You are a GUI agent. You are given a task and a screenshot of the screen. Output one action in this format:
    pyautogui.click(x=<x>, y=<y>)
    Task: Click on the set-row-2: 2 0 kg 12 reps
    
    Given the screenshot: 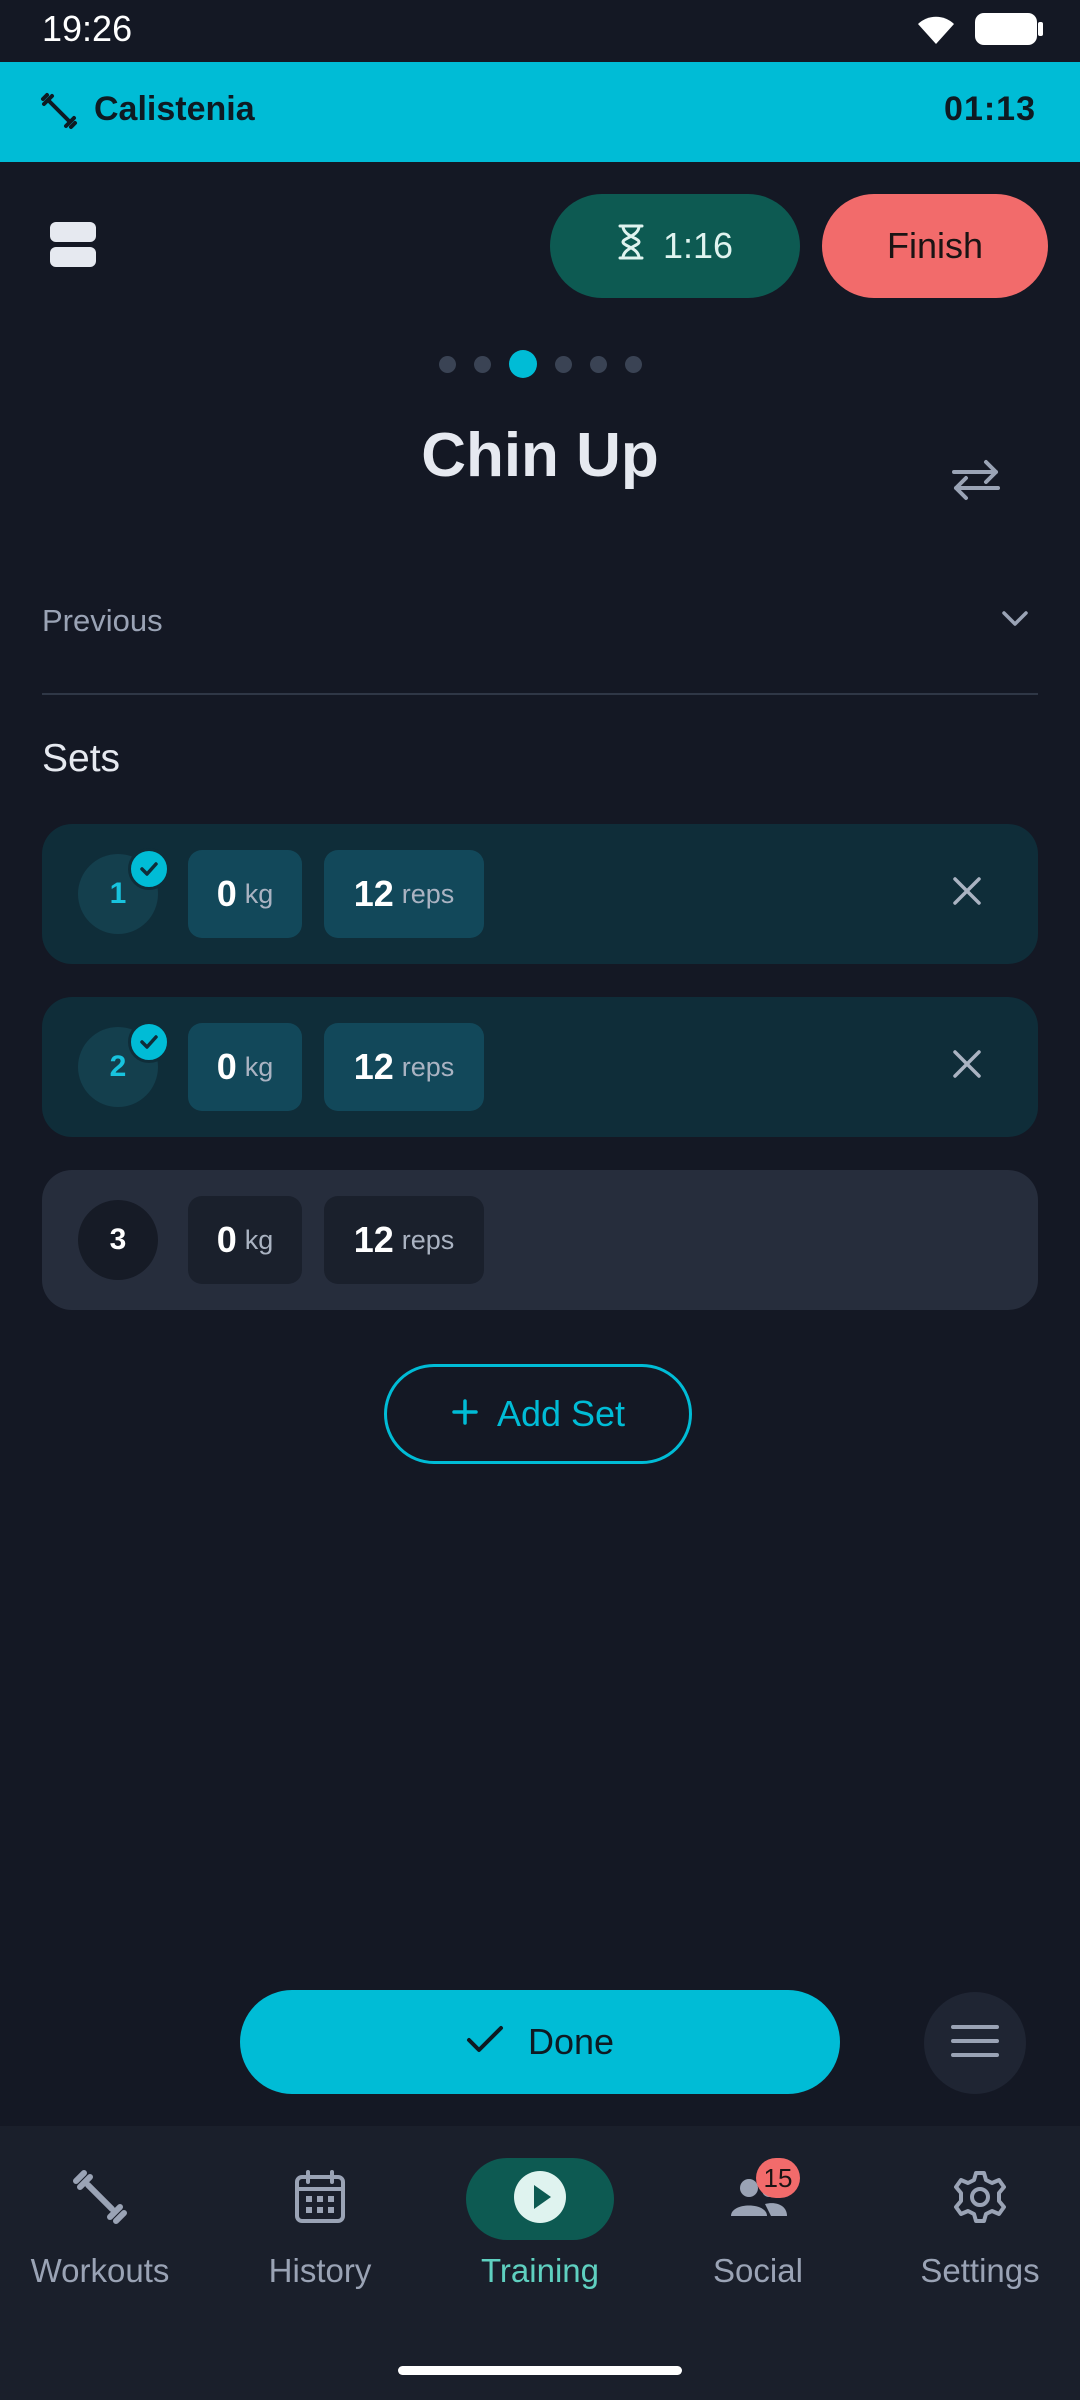 What is the action you would take?
    pyautogui.click(x=540, y=1067)
    